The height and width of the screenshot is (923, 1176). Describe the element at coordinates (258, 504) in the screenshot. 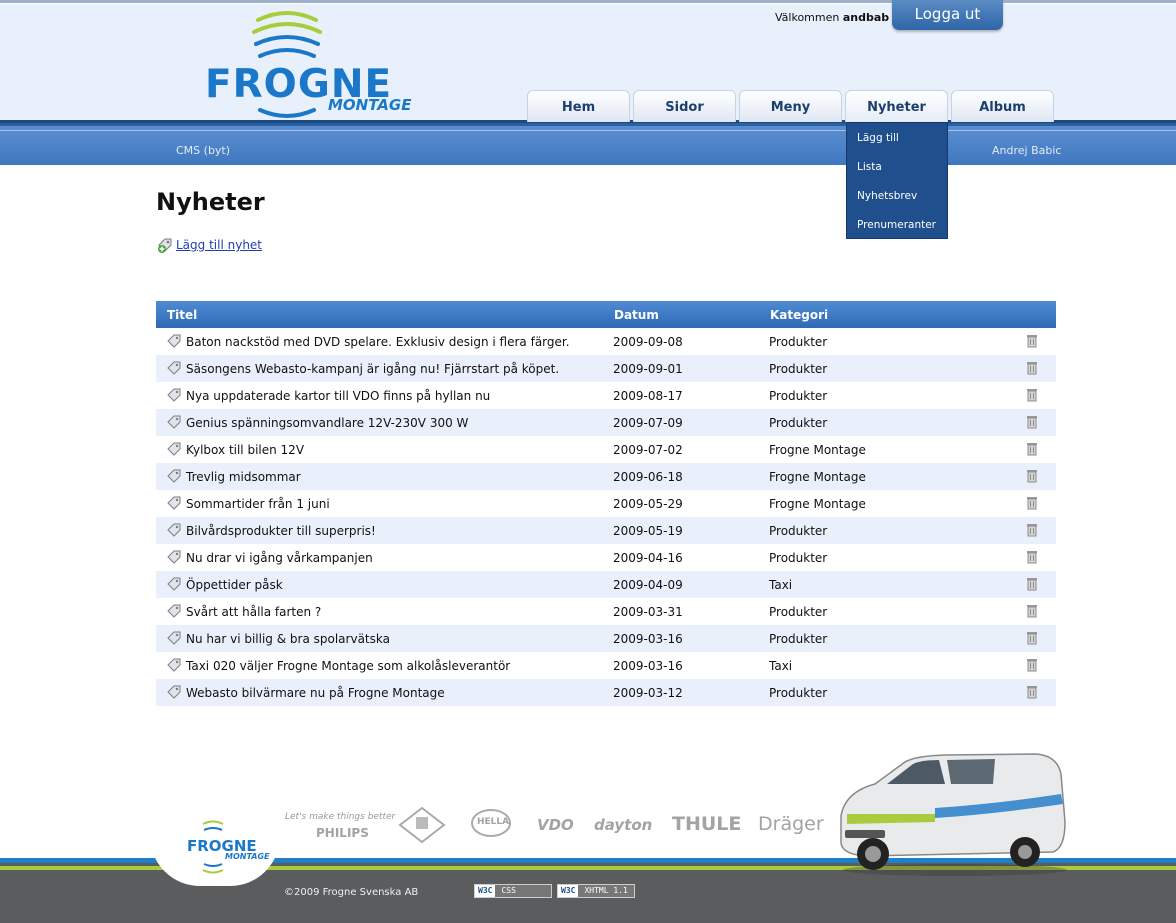

I see `news-title: Sommartider från 1 juni` at that location.